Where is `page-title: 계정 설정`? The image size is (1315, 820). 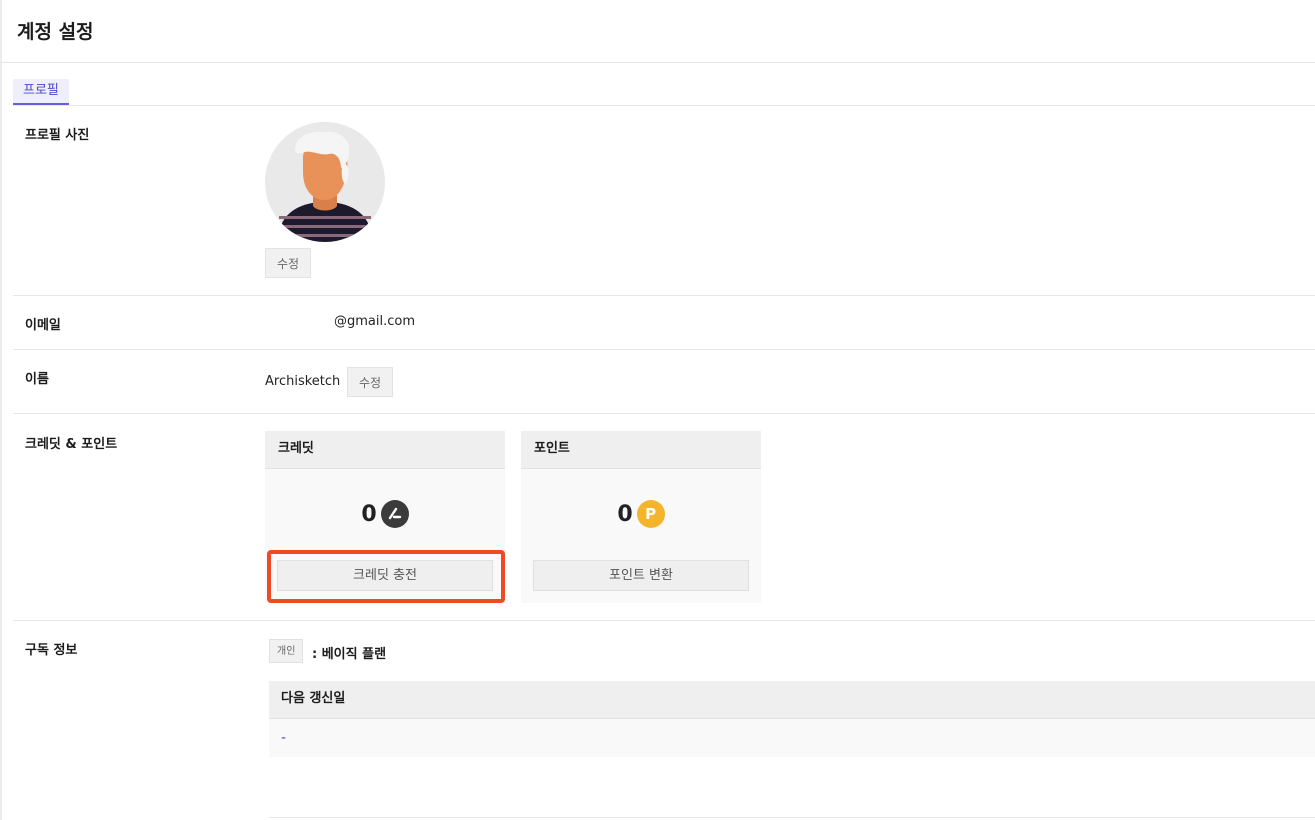
page-title: 계정 설정 is located at coordinates (55, 32).